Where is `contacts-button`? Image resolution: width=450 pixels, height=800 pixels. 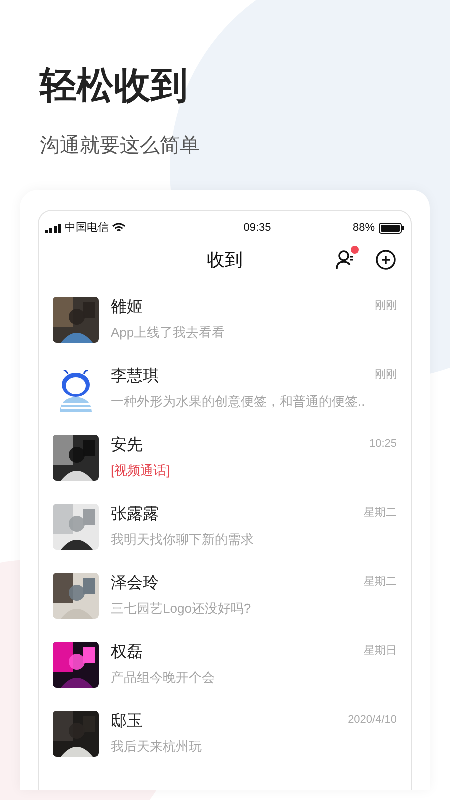 contacts-button is located at coordinates (346, 260).